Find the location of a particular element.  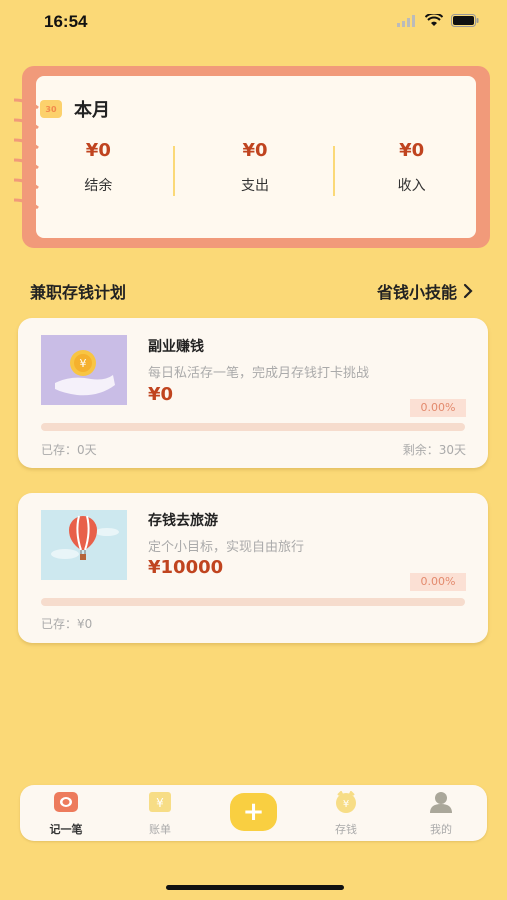

chevron-right-icon is located at coordinates (468, 291).